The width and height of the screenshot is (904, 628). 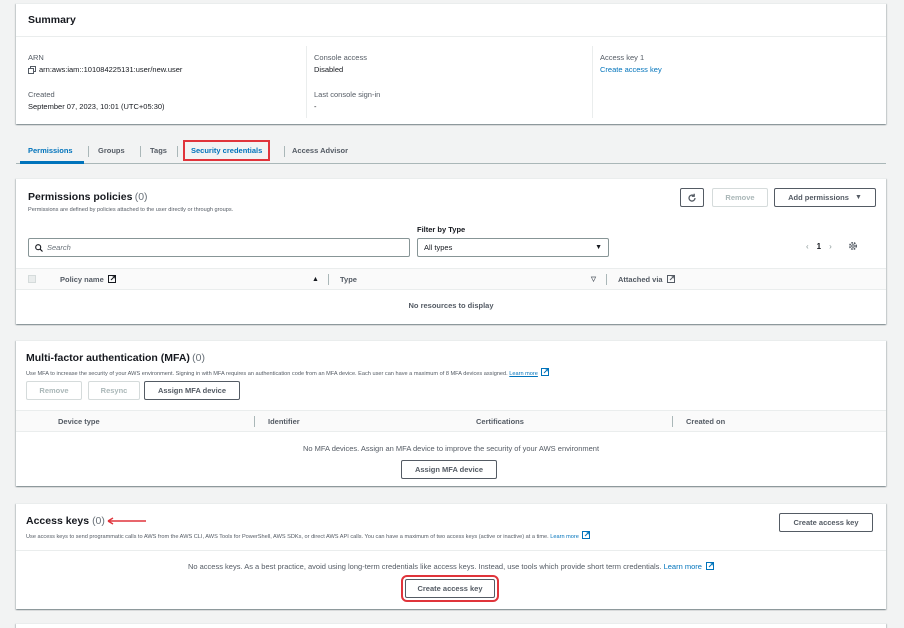 What do you see at coordinates (80, 197) in the screenshot?
I see `permissions-title: Permissions policies` at bounding box center [80, 197].